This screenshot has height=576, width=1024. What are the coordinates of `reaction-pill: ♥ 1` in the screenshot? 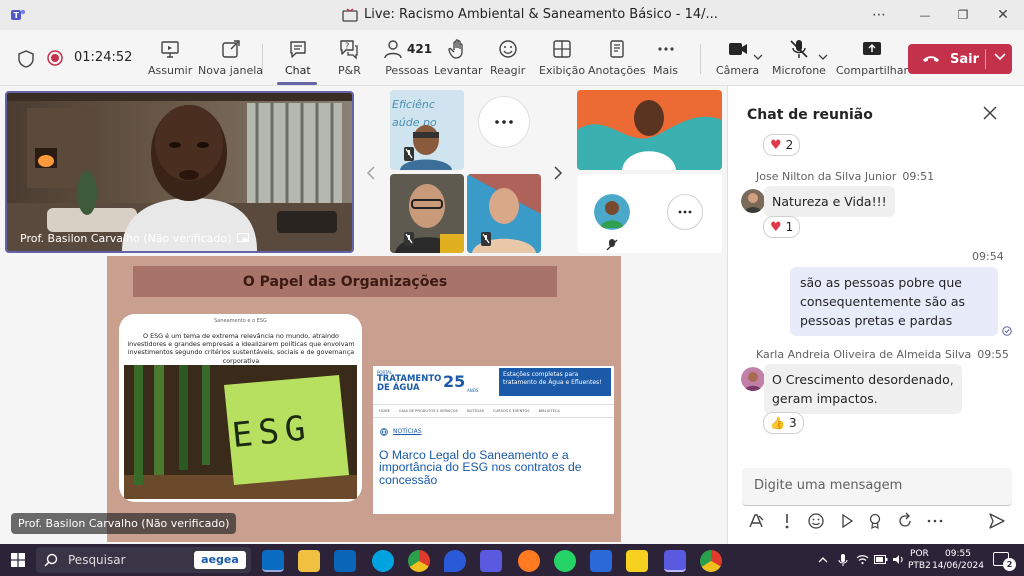 It's located at (782, 227).